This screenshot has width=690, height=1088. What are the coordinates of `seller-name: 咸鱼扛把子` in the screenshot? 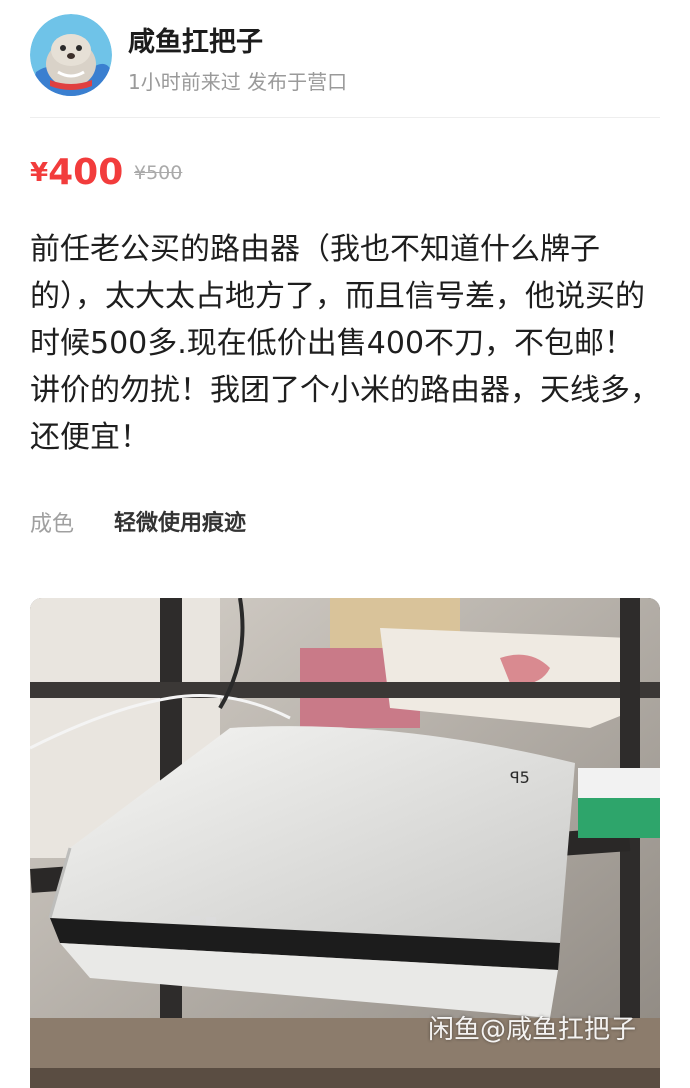 It's located at (195, 39).